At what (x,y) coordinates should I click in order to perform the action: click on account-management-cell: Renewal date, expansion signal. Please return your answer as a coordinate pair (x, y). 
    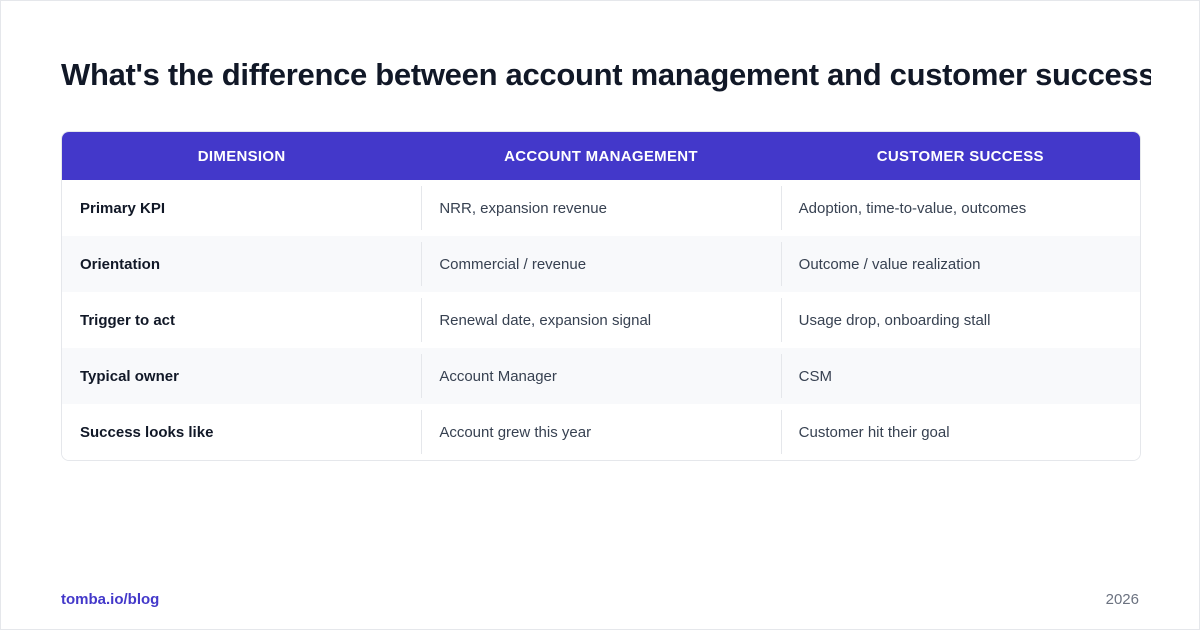
    Looking at the image, I should click on (600, 320).